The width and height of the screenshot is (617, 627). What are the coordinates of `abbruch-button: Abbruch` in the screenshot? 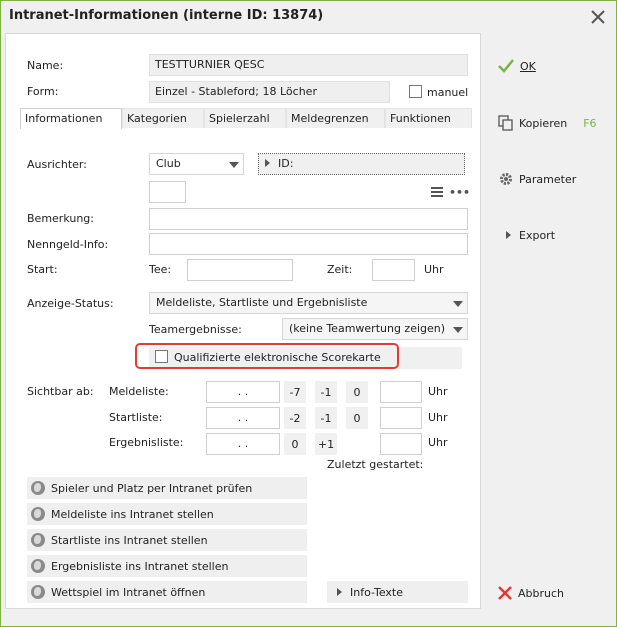 It's located at (531, 593).